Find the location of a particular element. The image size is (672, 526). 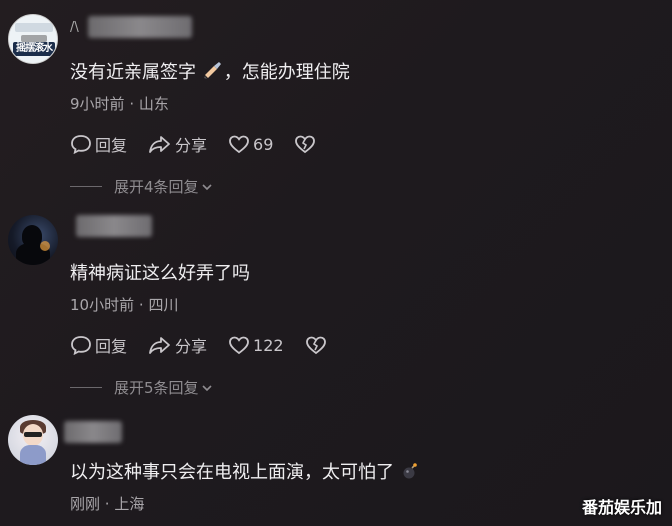

like-button: 122 is located at coordinates (256, 345).